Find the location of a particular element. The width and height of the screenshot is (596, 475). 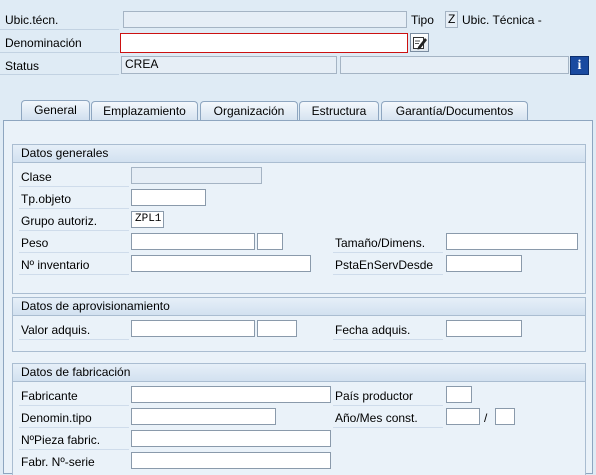

fabricante-input is located at coordinates (231, 394).